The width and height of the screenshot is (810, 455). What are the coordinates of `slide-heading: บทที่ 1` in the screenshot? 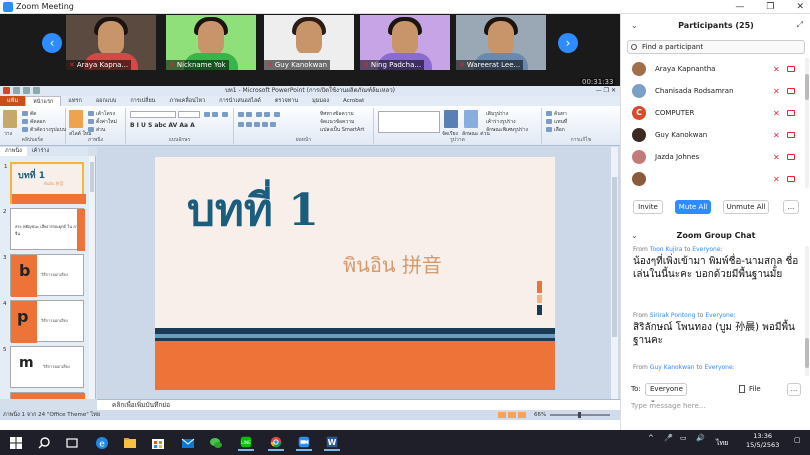 It's located at (253, 210).